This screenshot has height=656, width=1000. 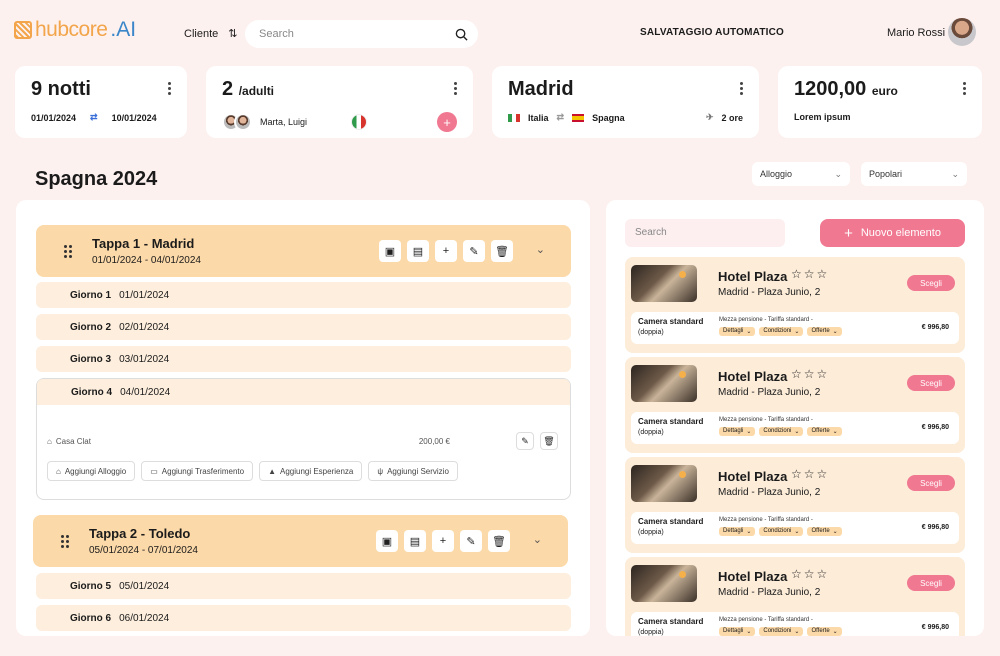 I want to click on nights-value: 9 notti, so click(x=61, y=89).